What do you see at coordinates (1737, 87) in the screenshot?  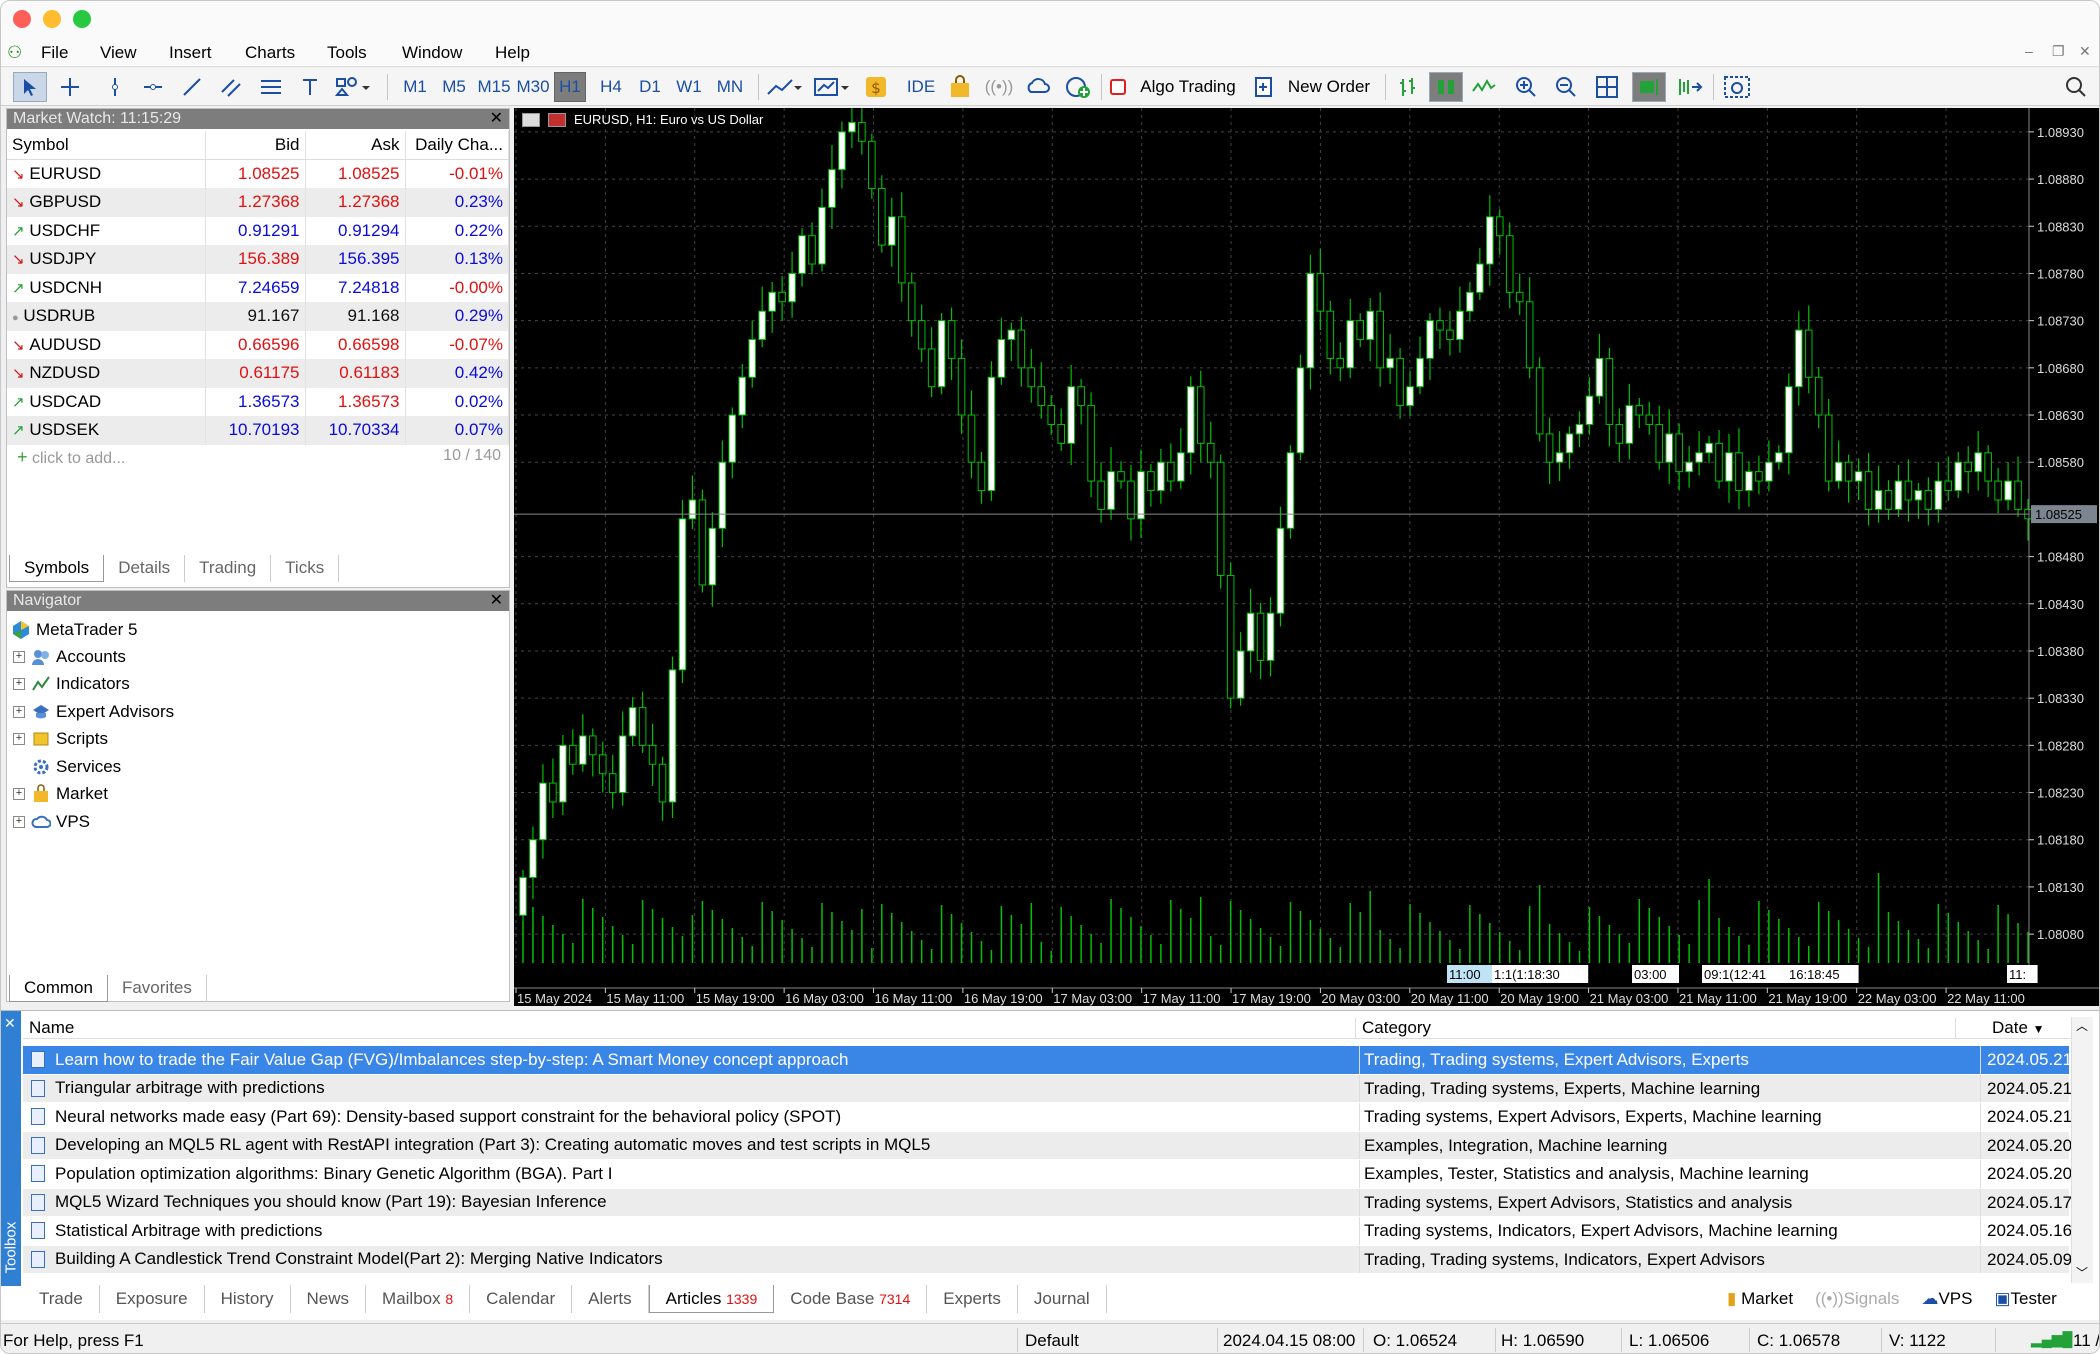 I see `screenshot-icon` at bounding box center [1737, 87].